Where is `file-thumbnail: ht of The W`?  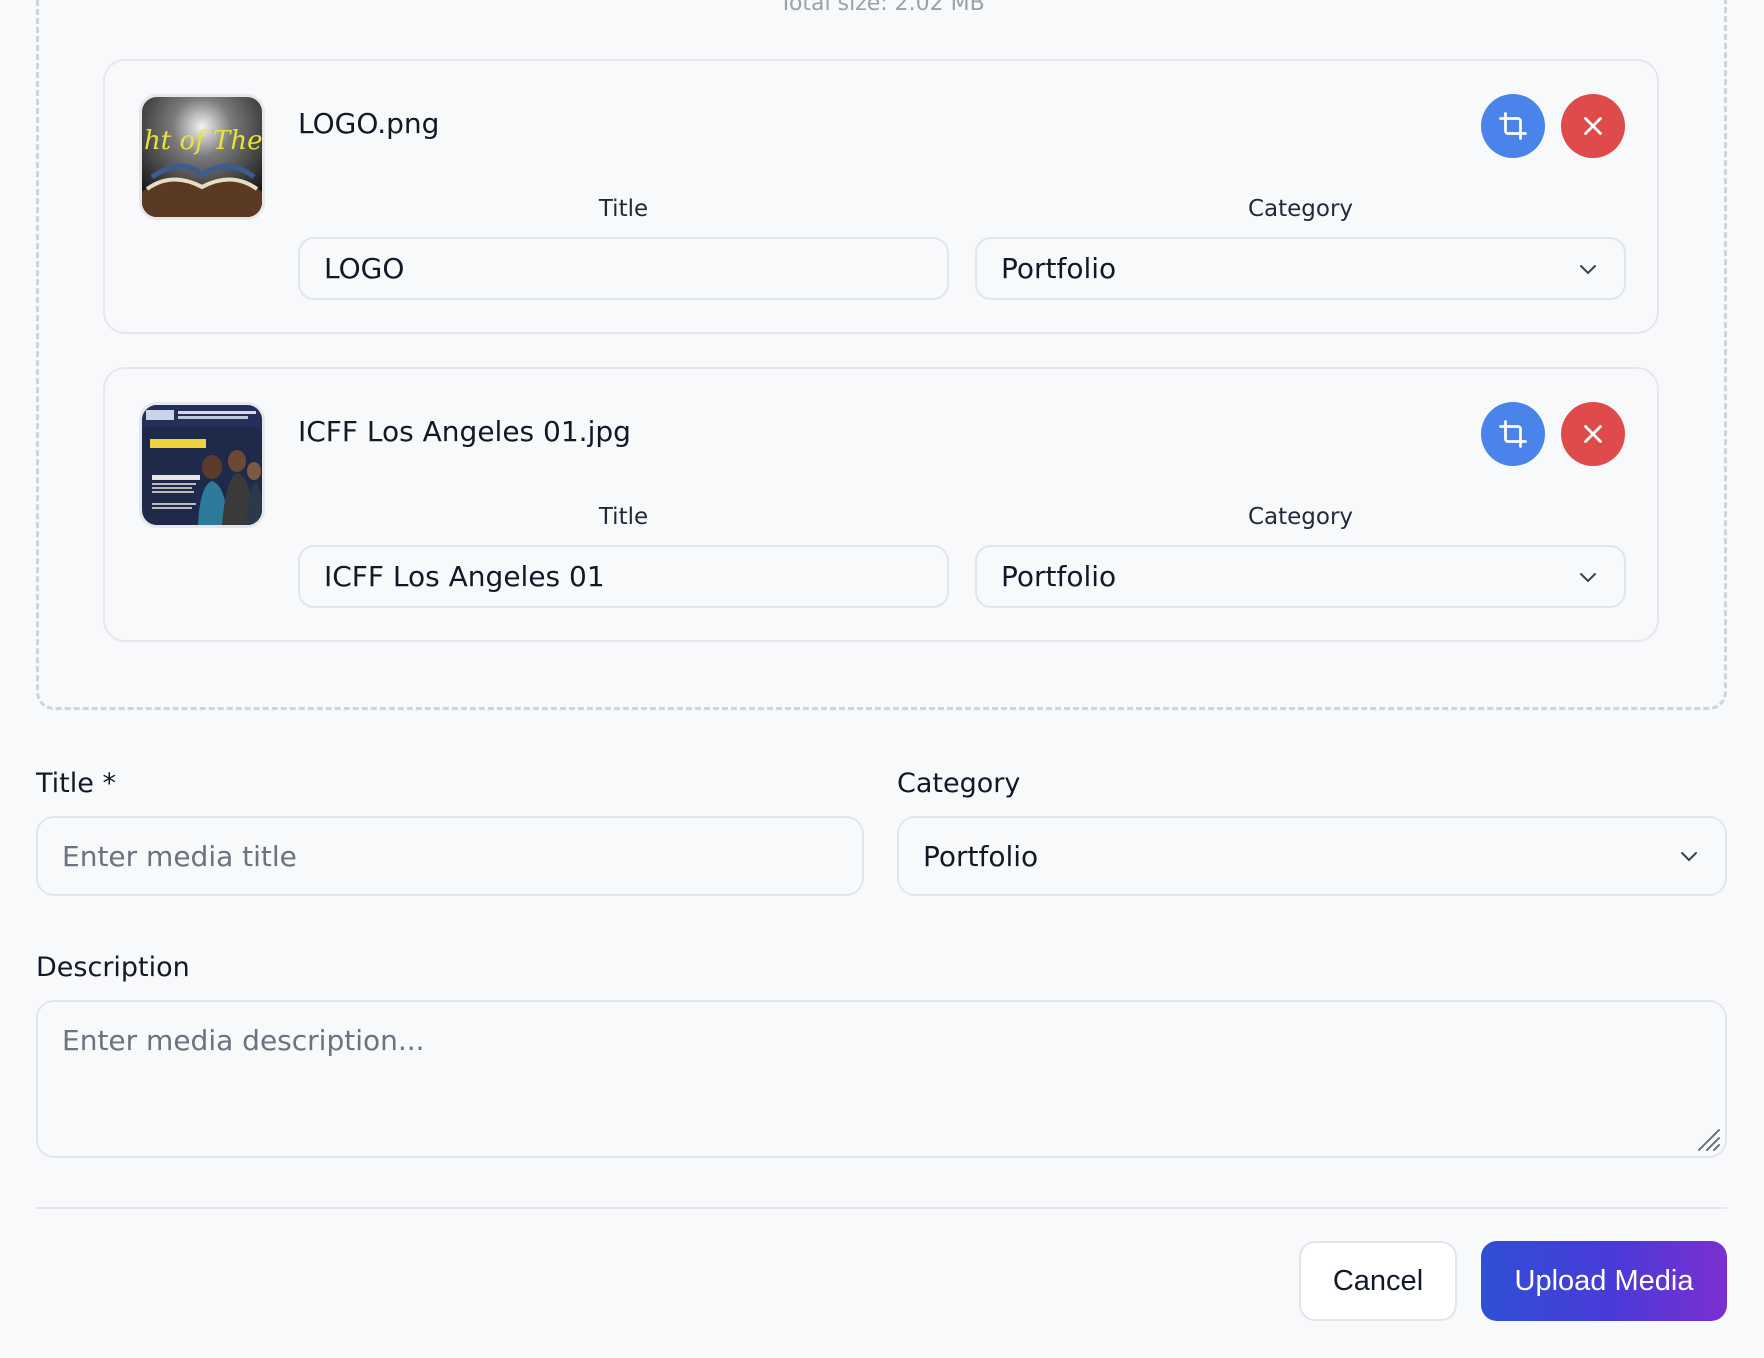 file-thumbnail: ht of The W is located at coordinates (202, 157).